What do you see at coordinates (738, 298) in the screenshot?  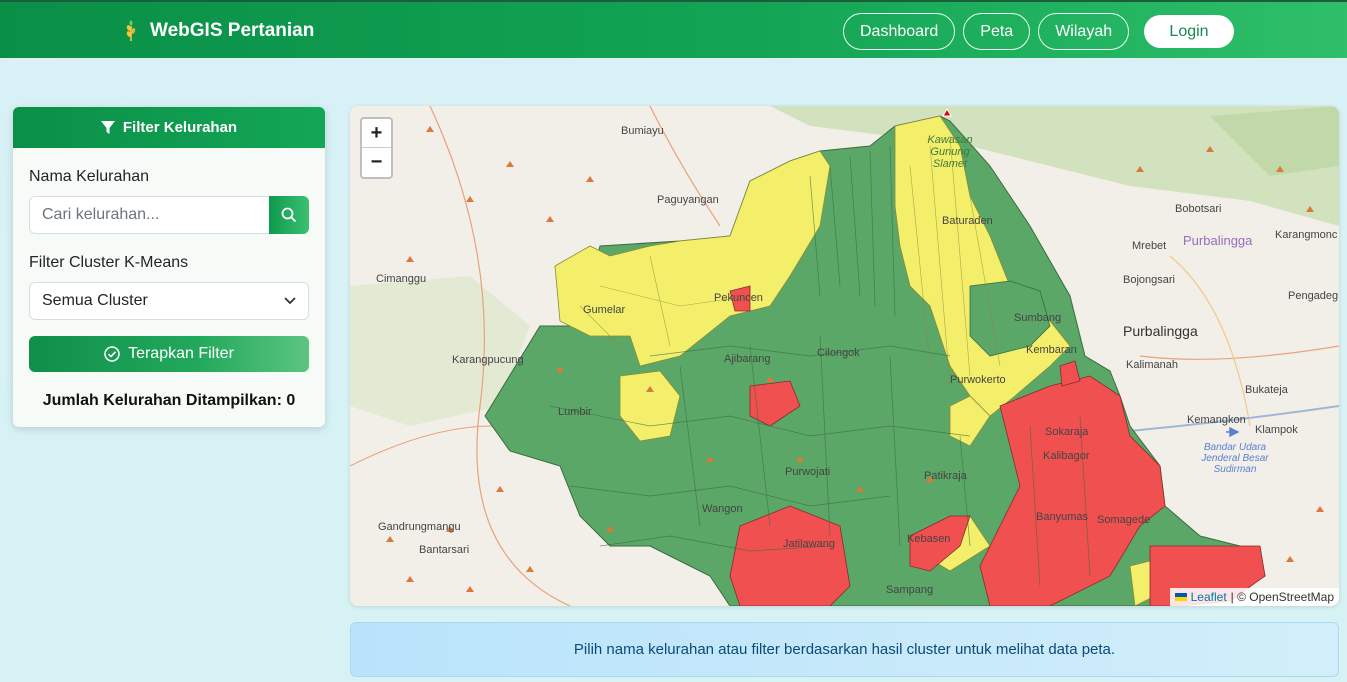 I see `map-label: Pekuncen` at bounding box center [738, 298].